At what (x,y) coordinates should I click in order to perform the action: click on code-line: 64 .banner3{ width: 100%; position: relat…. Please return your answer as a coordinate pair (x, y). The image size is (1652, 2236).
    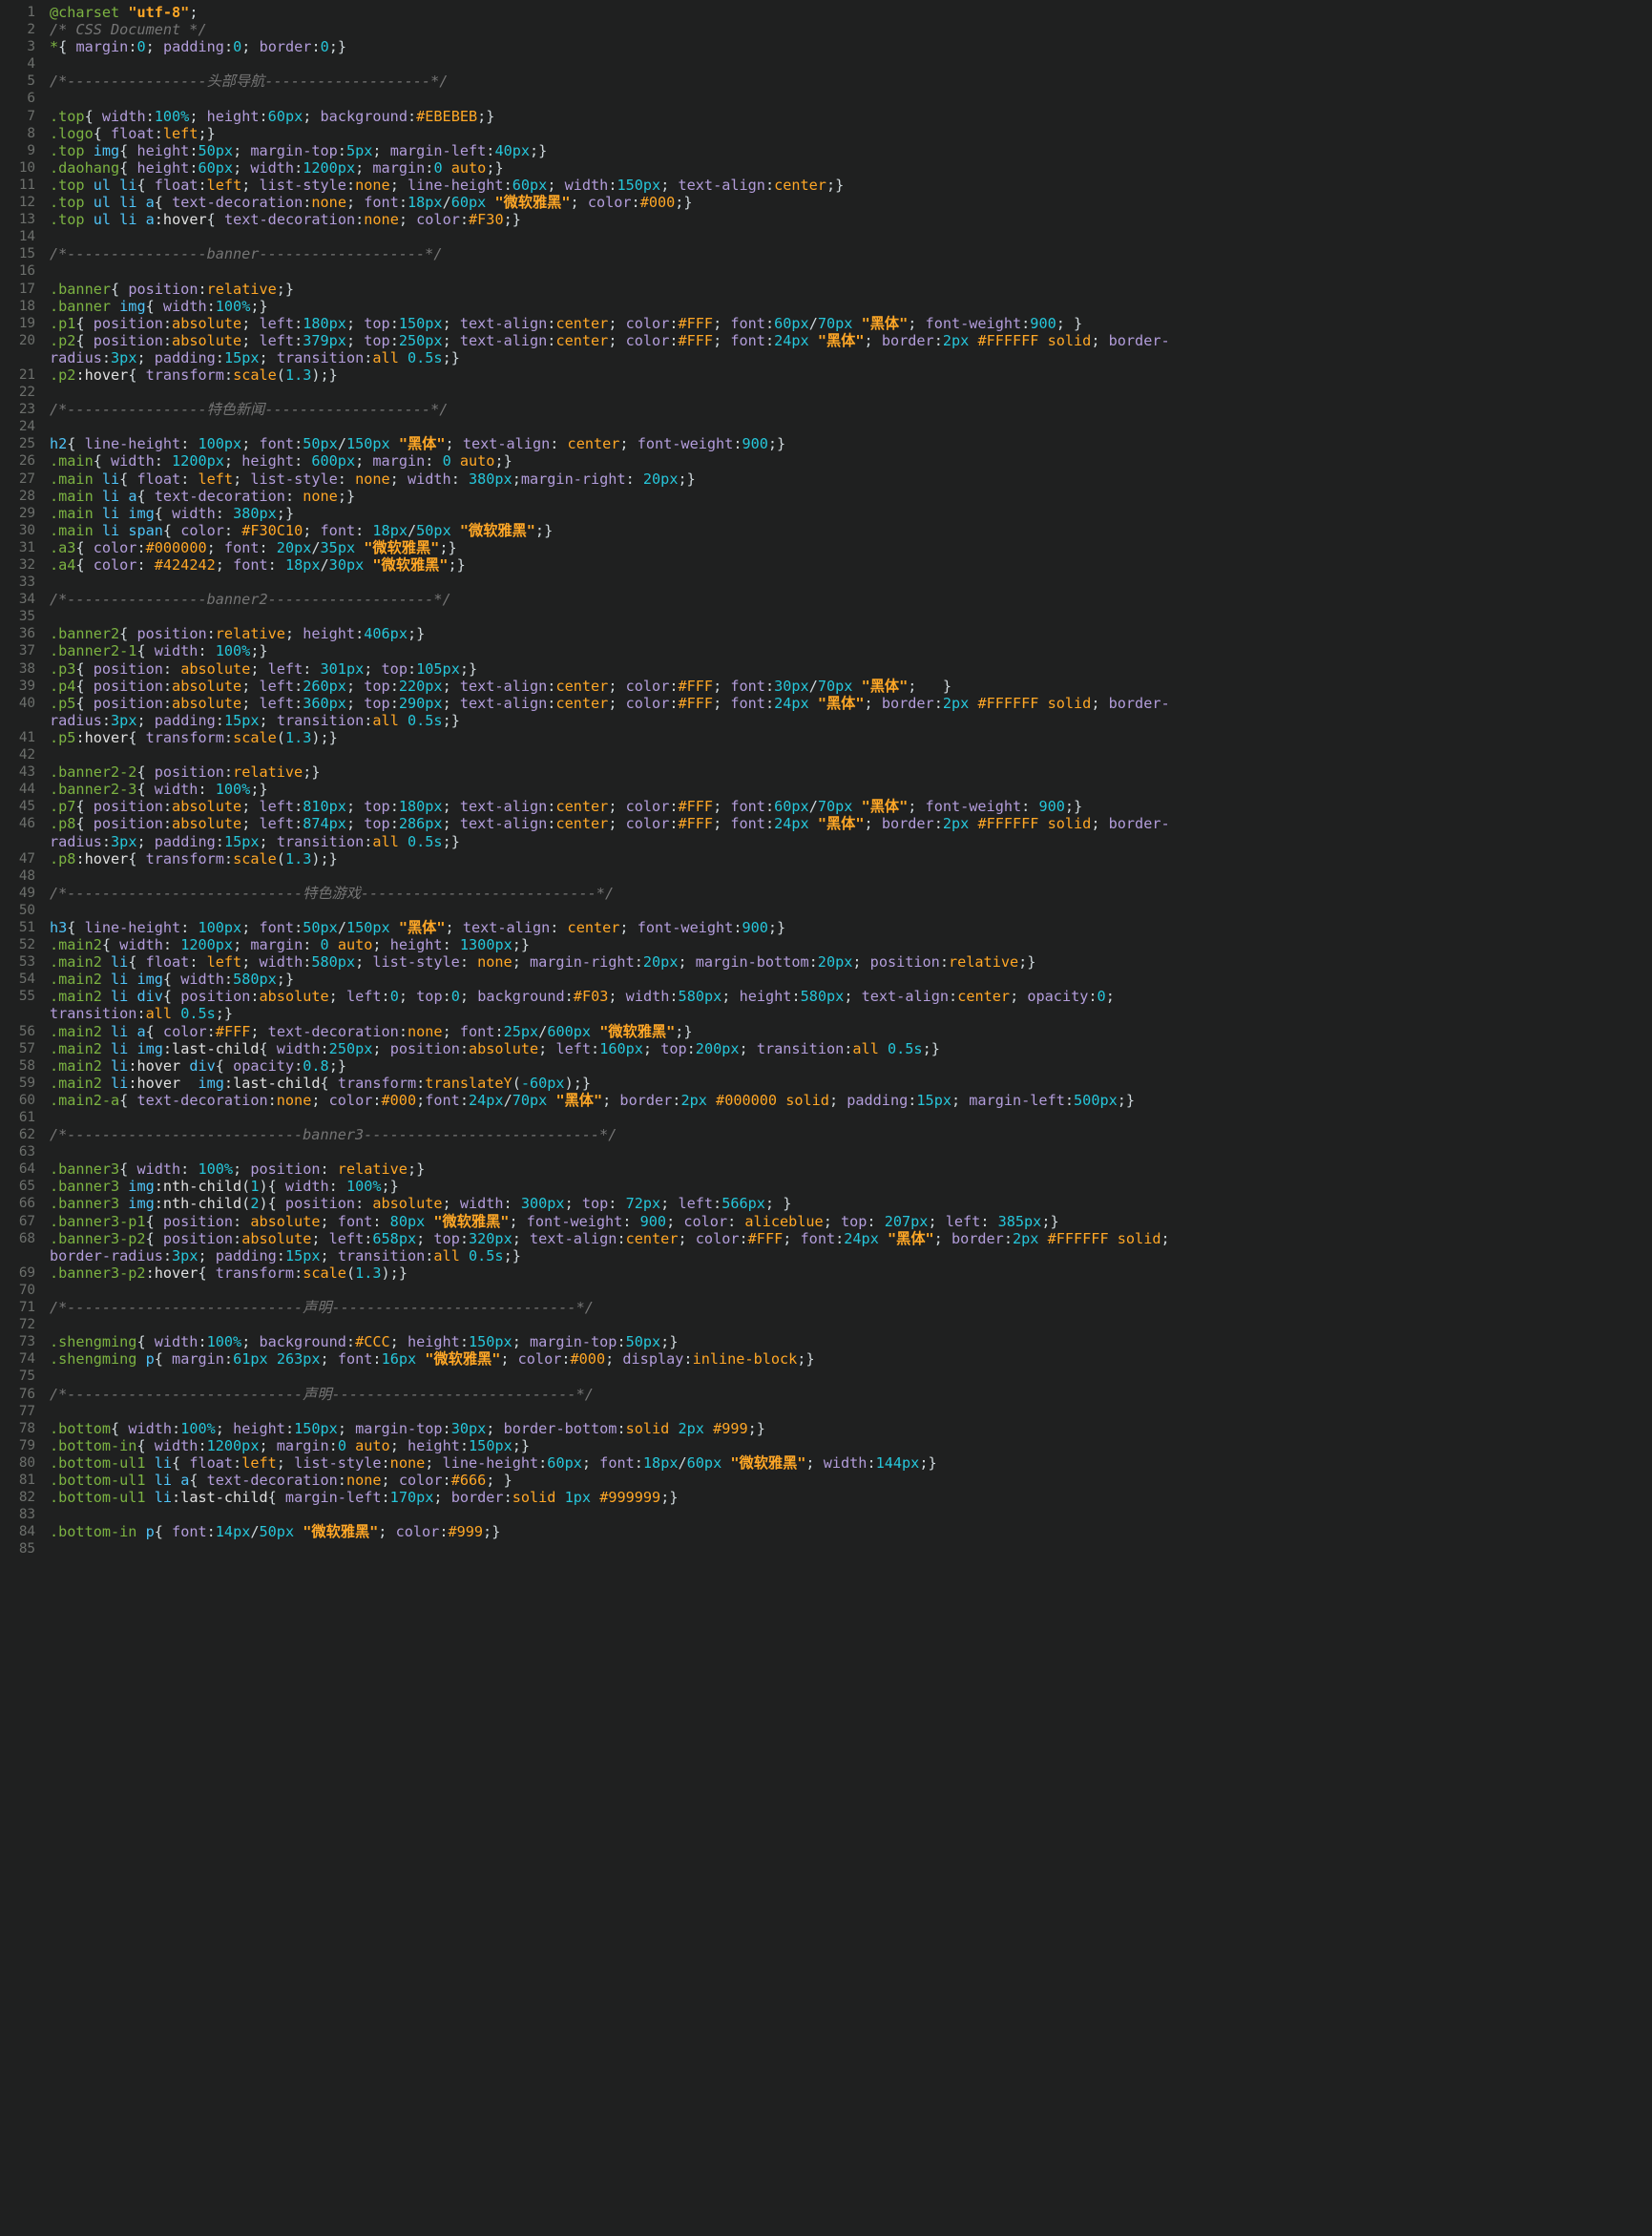
    Looking at the image, I should click on (826, 1169).